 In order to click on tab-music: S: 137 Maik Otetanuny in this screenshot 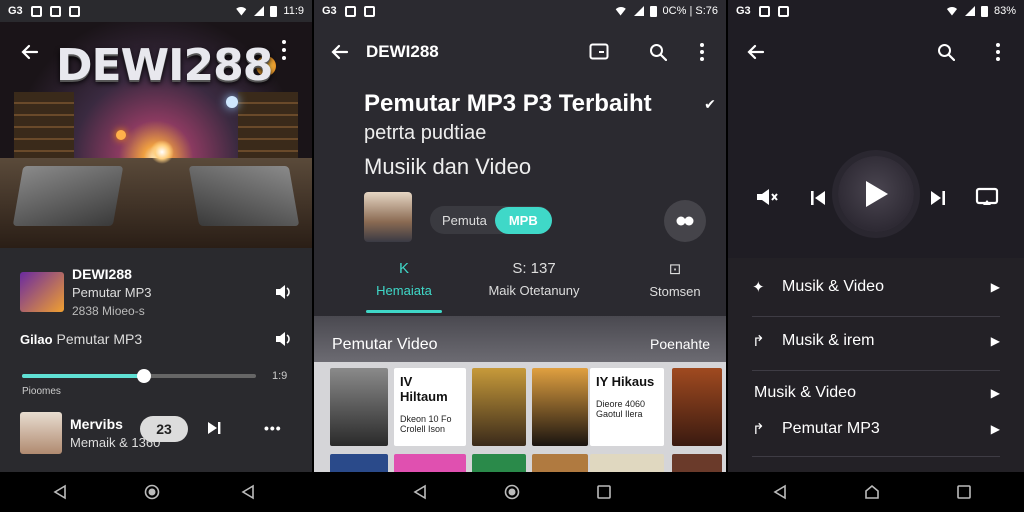, I will do `click(534, 279)`.